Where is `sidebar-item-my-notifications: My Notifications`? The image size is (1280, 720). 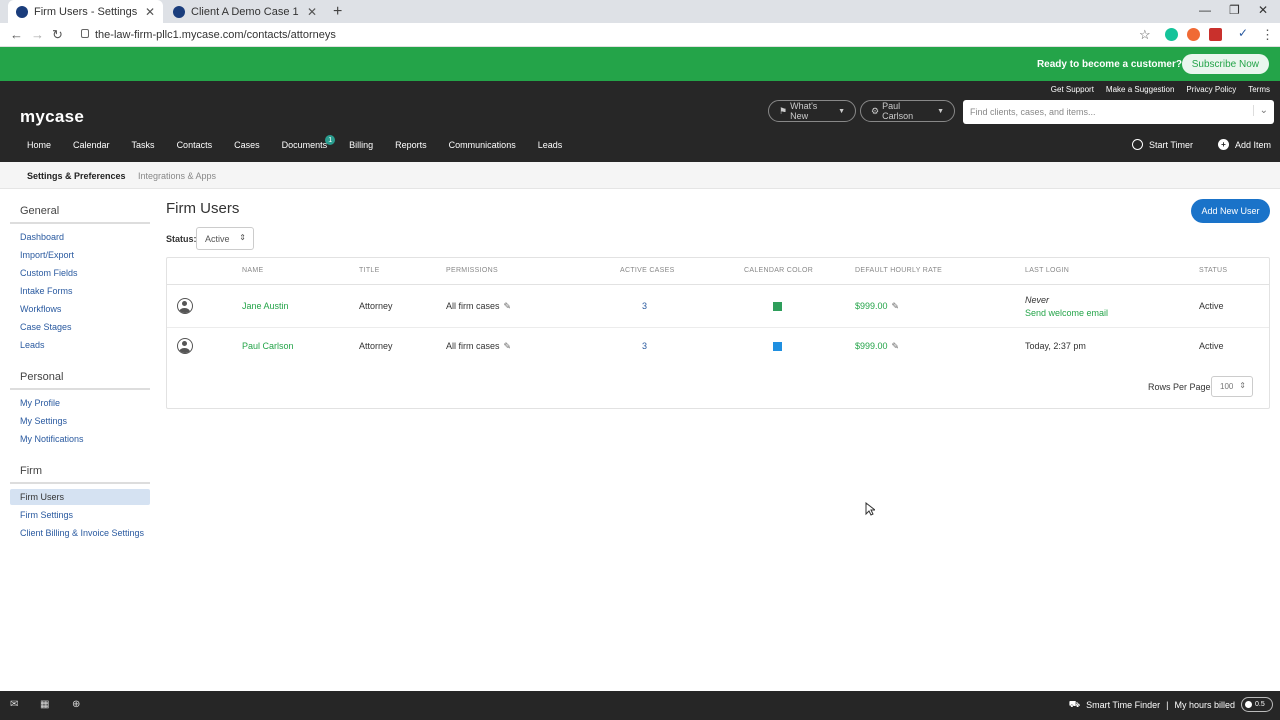 sidebar-item-my-notifications: My Notifications is located at coordinates (80, 439).